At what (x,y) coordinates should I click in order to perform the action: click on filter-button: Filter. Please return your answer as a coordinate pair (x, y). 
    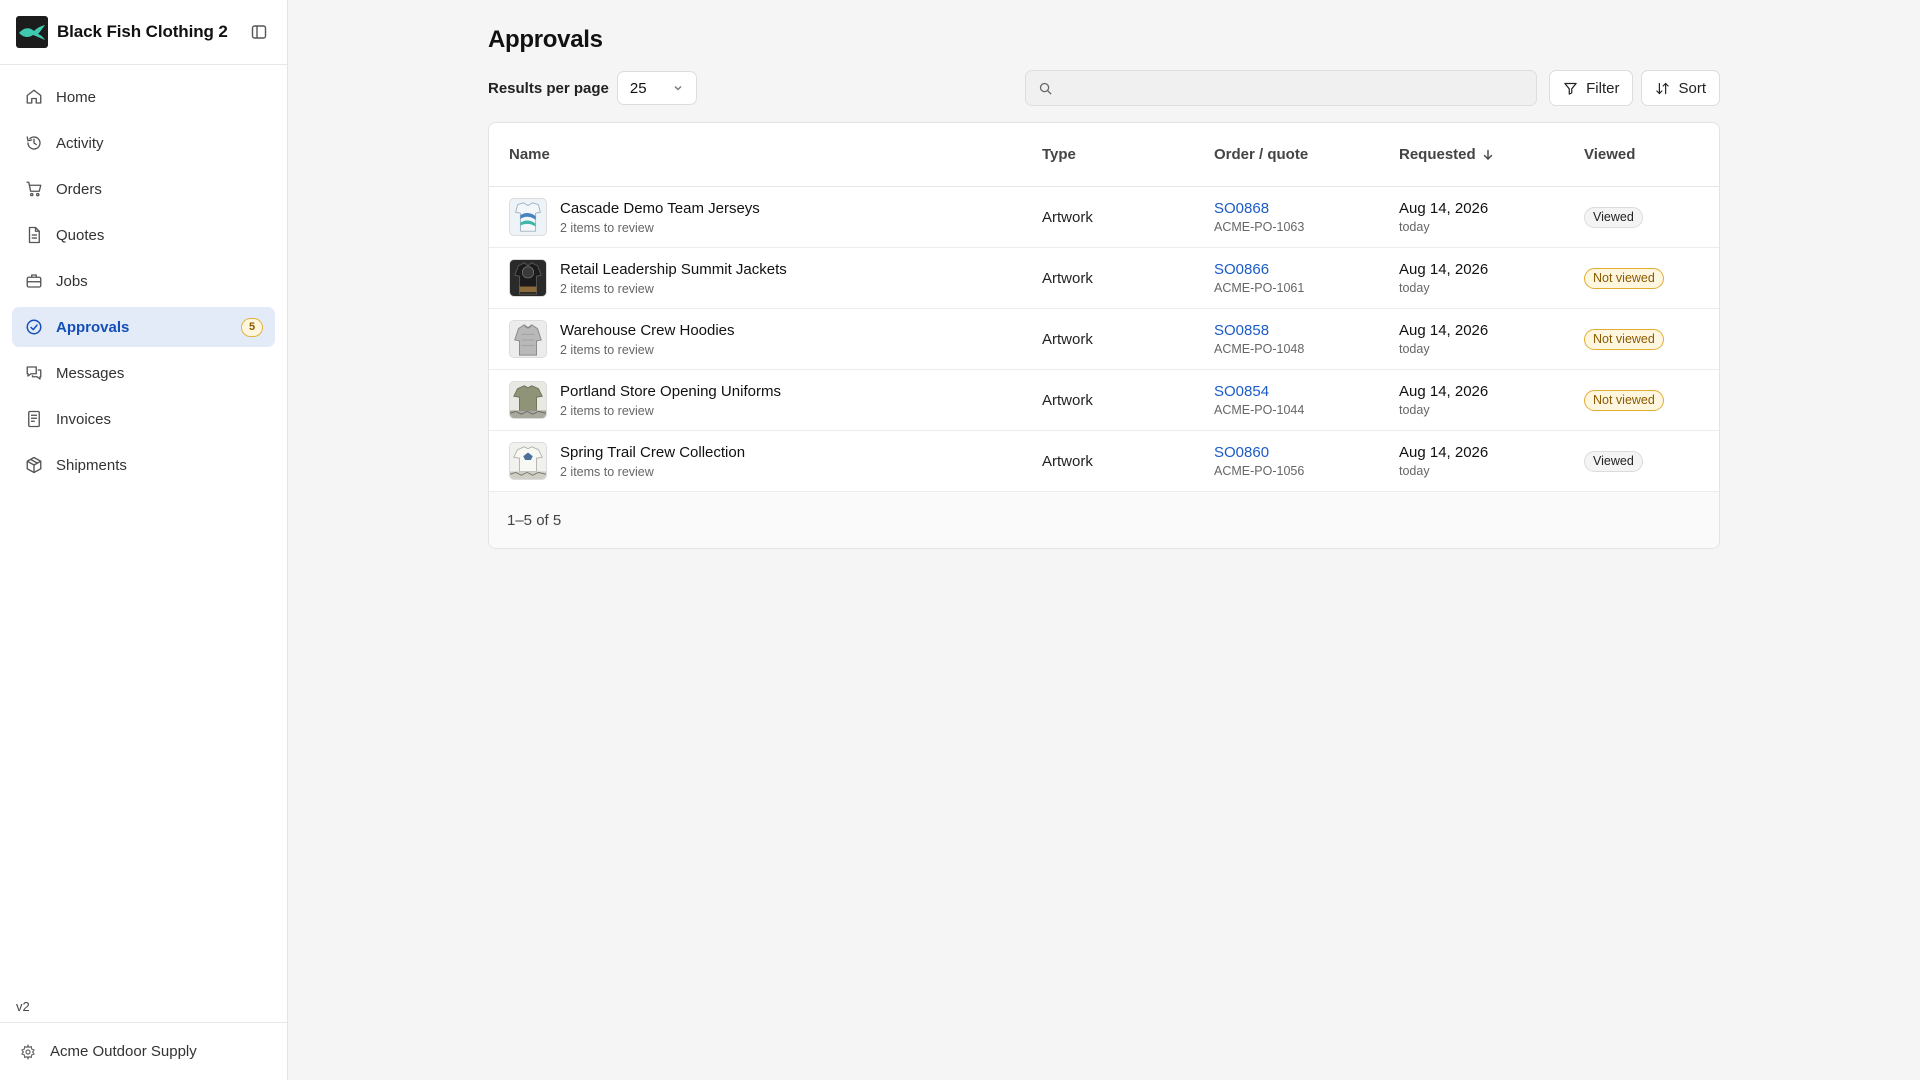
    Looking at the image, I should click on (1591, 88).